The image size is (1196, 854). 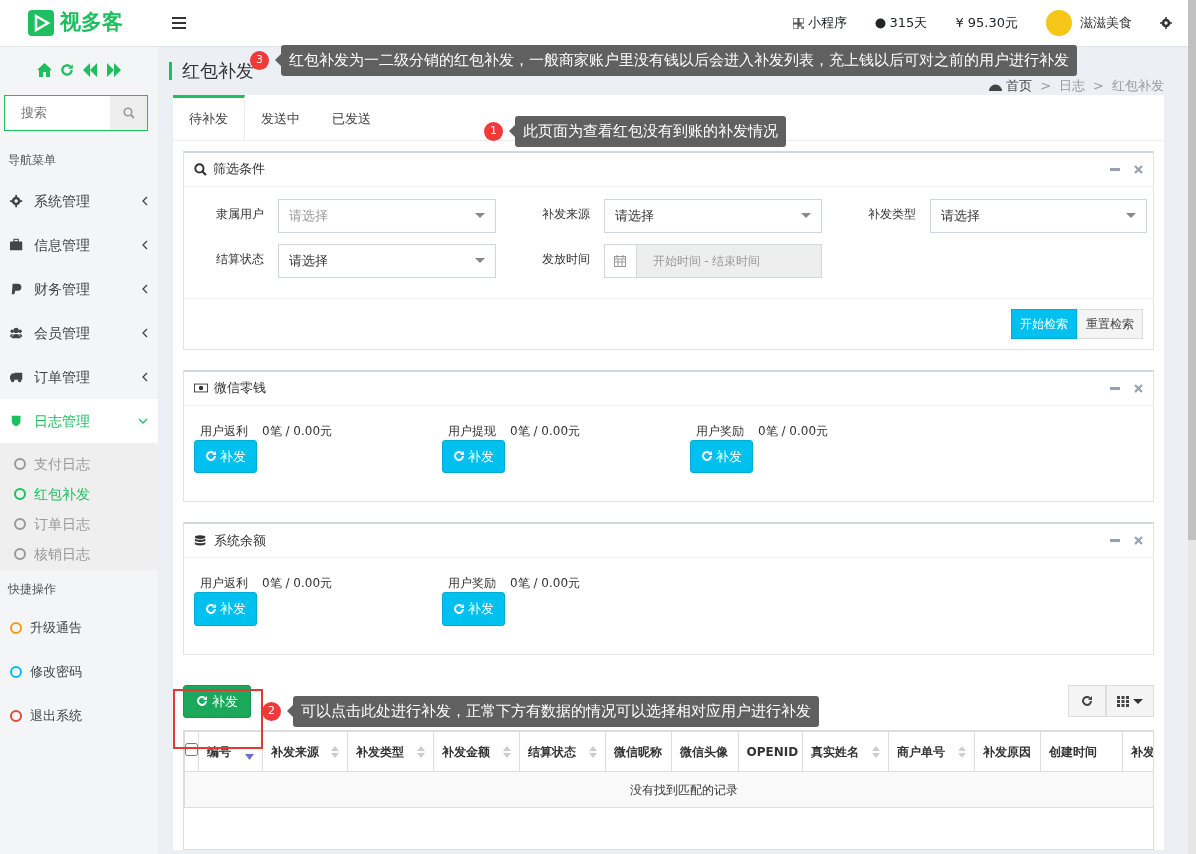 I want to click on refresh-button, so click(x=1087, y=701).